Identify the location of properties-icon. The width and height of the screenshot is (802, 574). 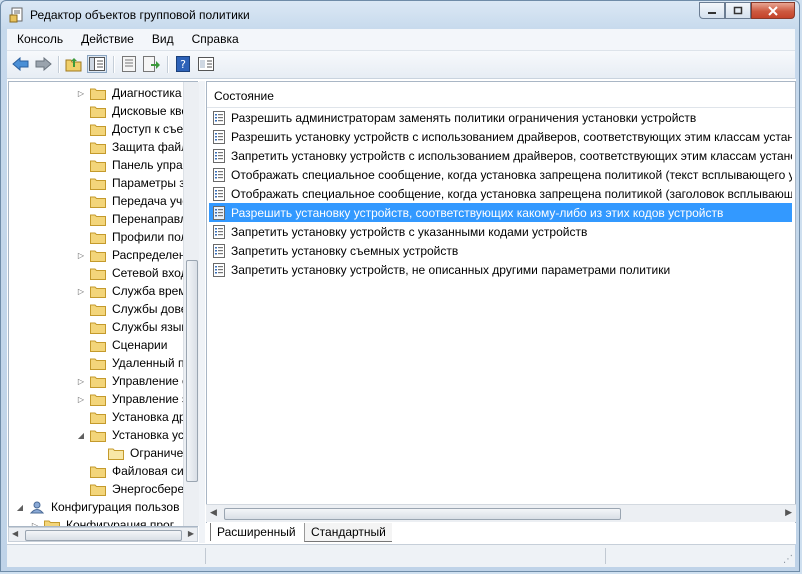
(129, 64).